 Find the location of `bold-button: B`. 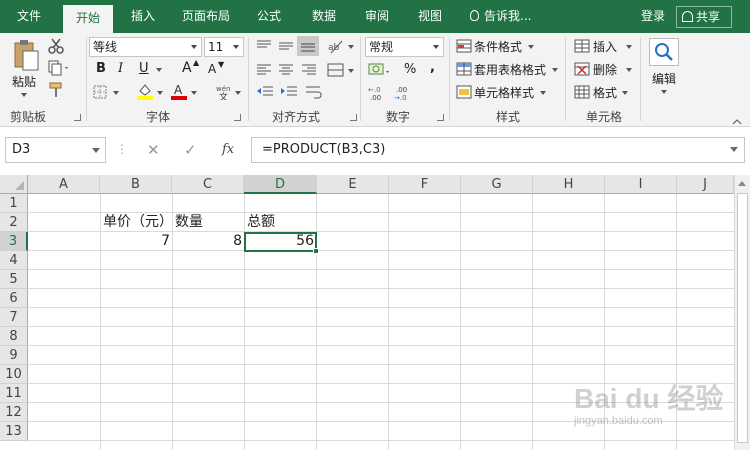

bold-button: B is located at coordinates (101, 68).